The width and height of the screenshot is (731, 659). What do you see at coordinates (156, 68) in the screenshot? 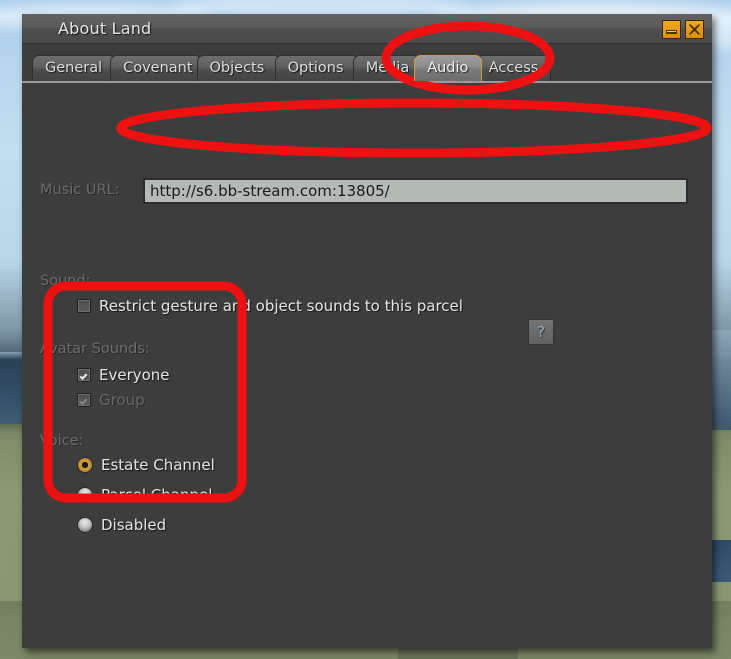
I see `tab-covenant: Covenant` at bounding box center [156, 68].